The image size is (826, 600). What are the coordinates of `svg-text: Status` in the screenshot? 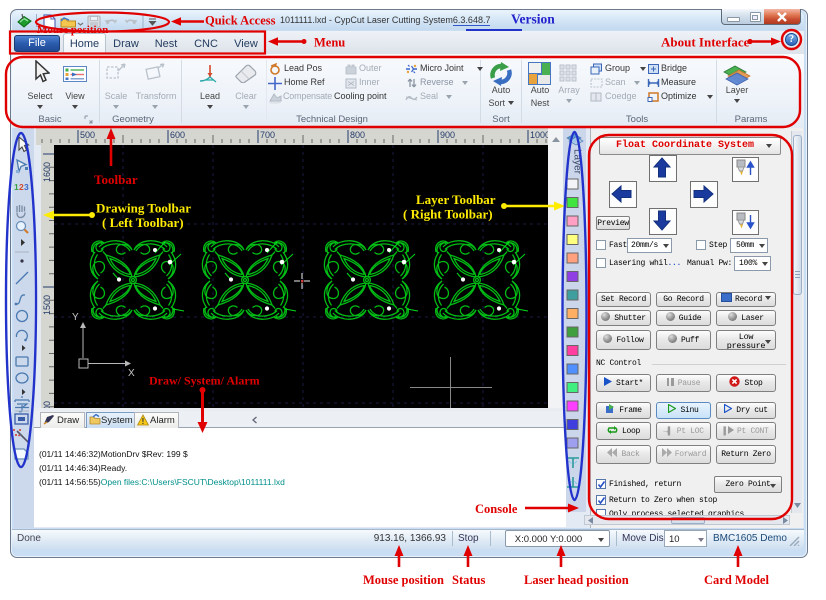 It's located at (468, 580).